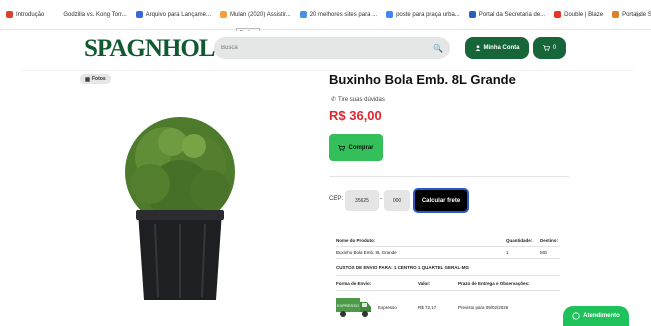  Describe the element at coordinates (361, 99) in the screenshot. I see `ask-question-label: Tire suas dúvidas` at that location.